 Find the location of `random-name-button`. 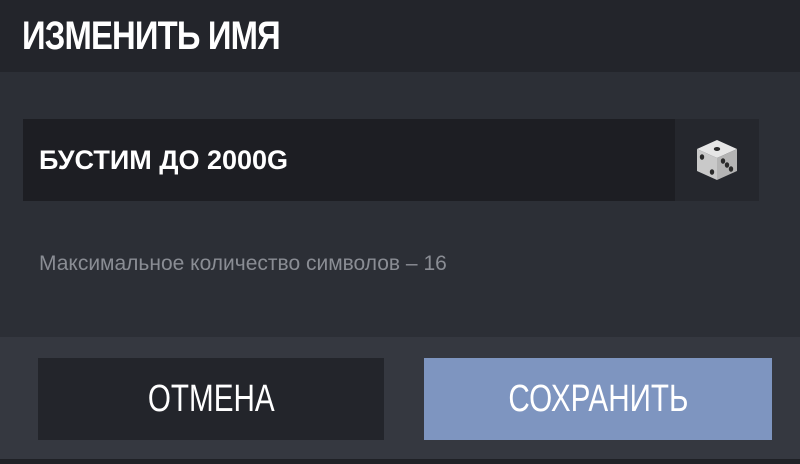

random-name-button is located at coordinates (717, 160).